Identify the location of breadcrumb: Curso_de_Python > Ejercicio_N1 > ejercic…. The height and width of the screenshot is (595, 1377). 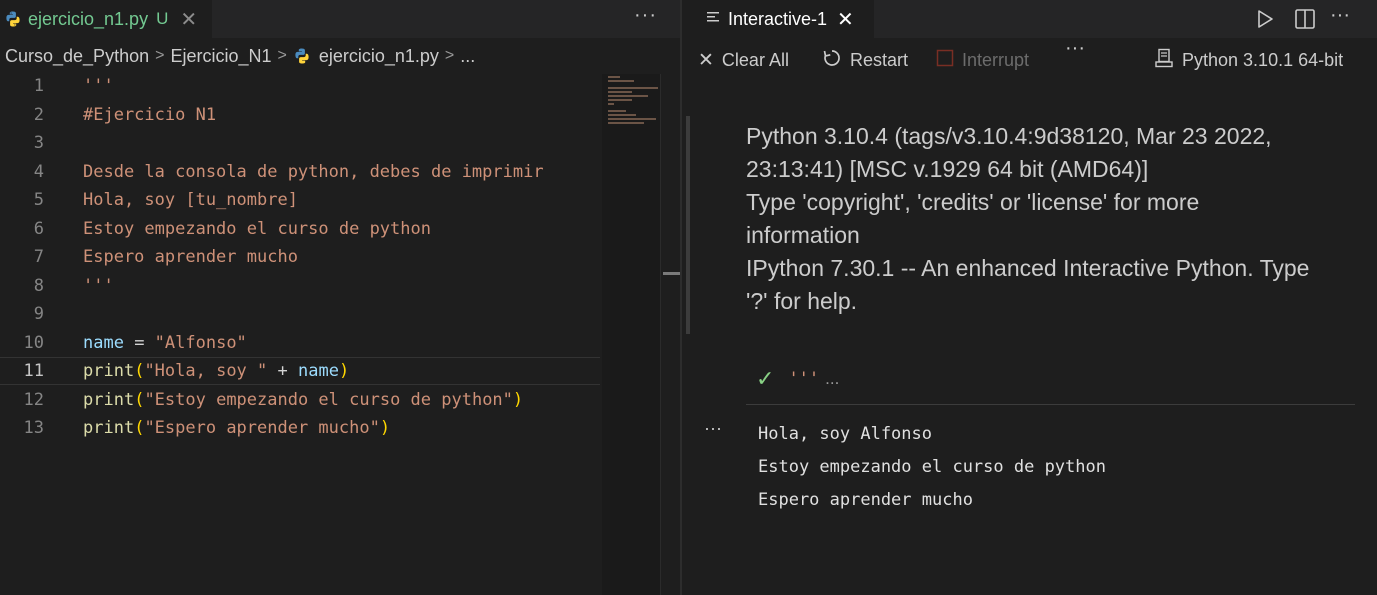
(330, 56).